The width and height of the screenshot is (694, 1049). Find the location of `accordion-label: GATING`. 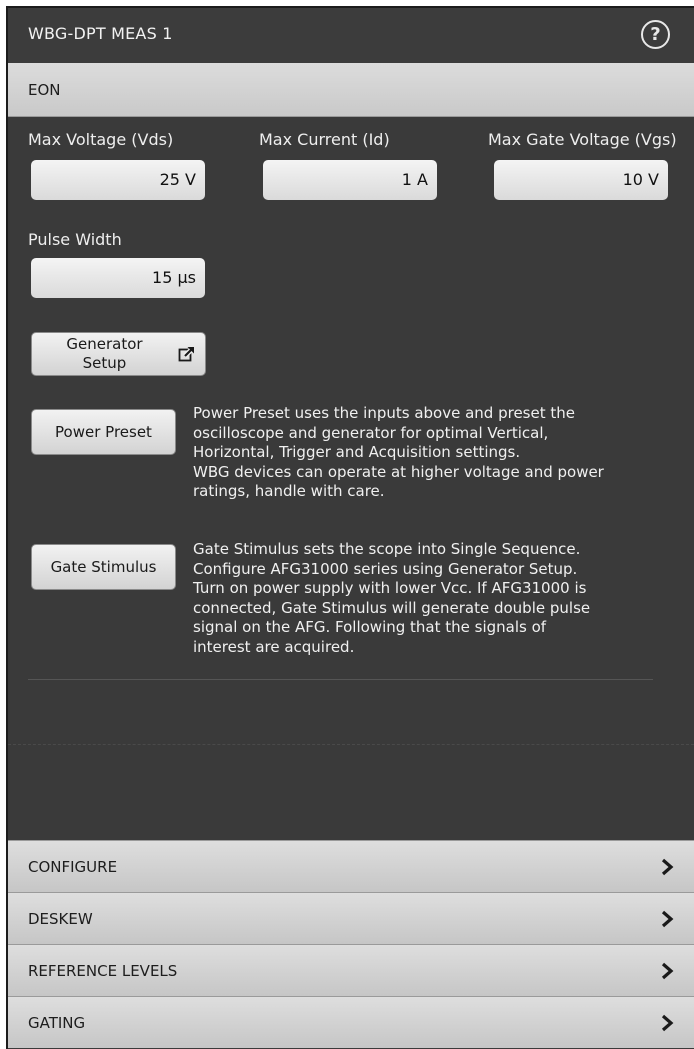

accordion-label: GATING is located at coordinates (57, 1023).